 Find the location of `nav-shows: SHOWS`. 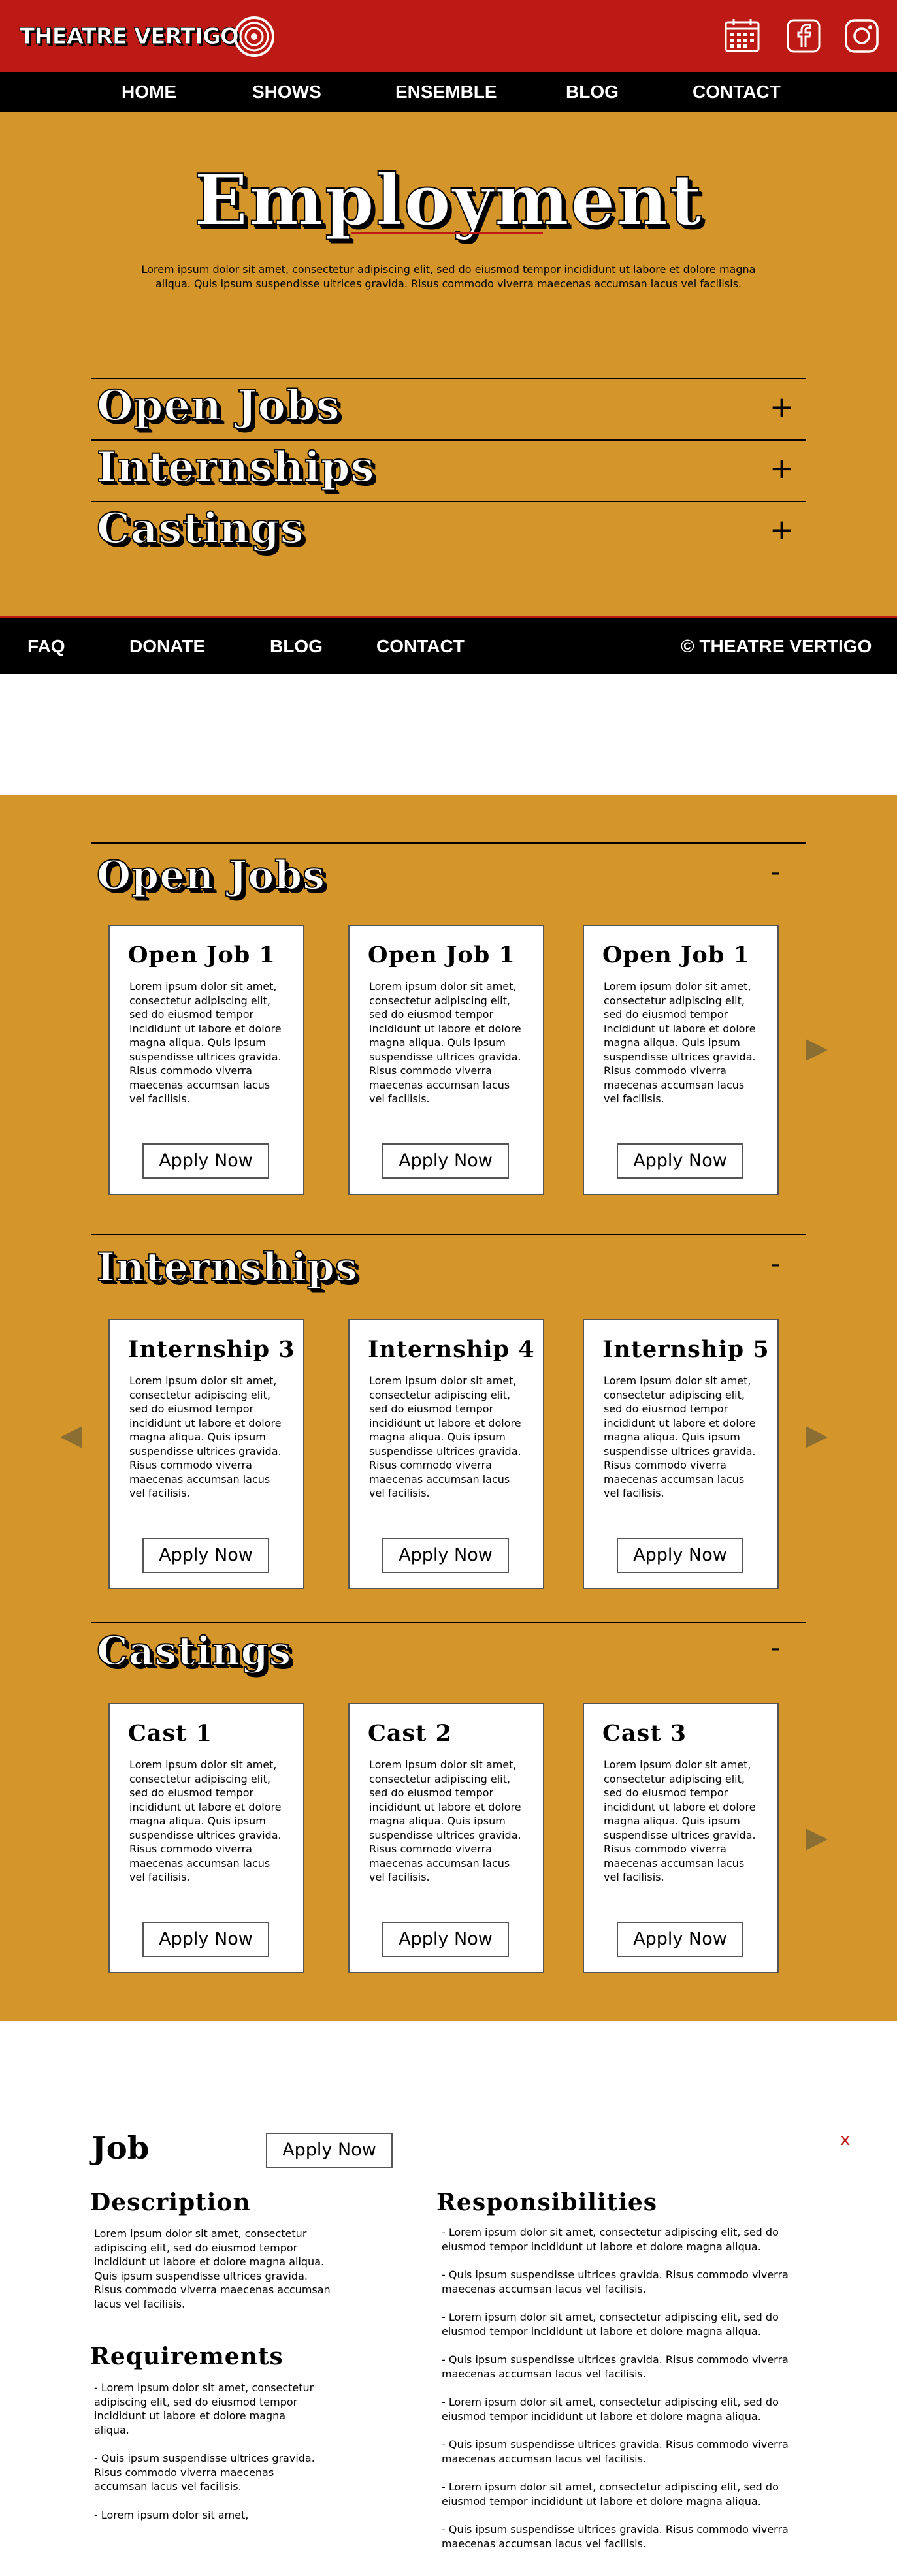

nav-shows: SHOWS is located at coordinates (287, 92).